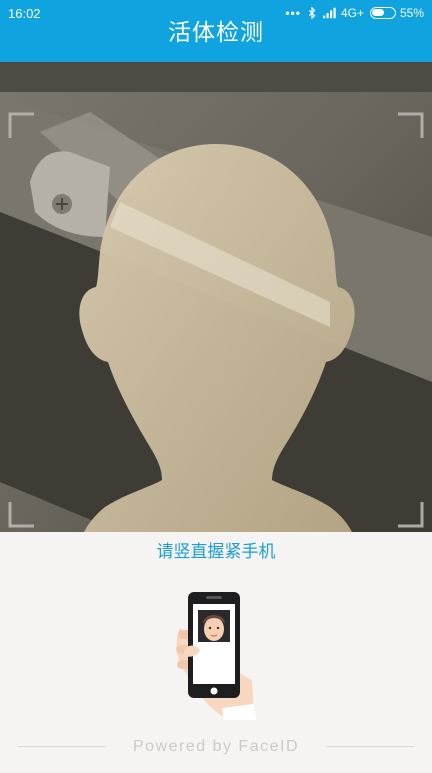 This screenshot has height=773, width=432. I want to click on app-header: 16:02 ••• 4G+ 55% 活体检测, so click(216, 31).